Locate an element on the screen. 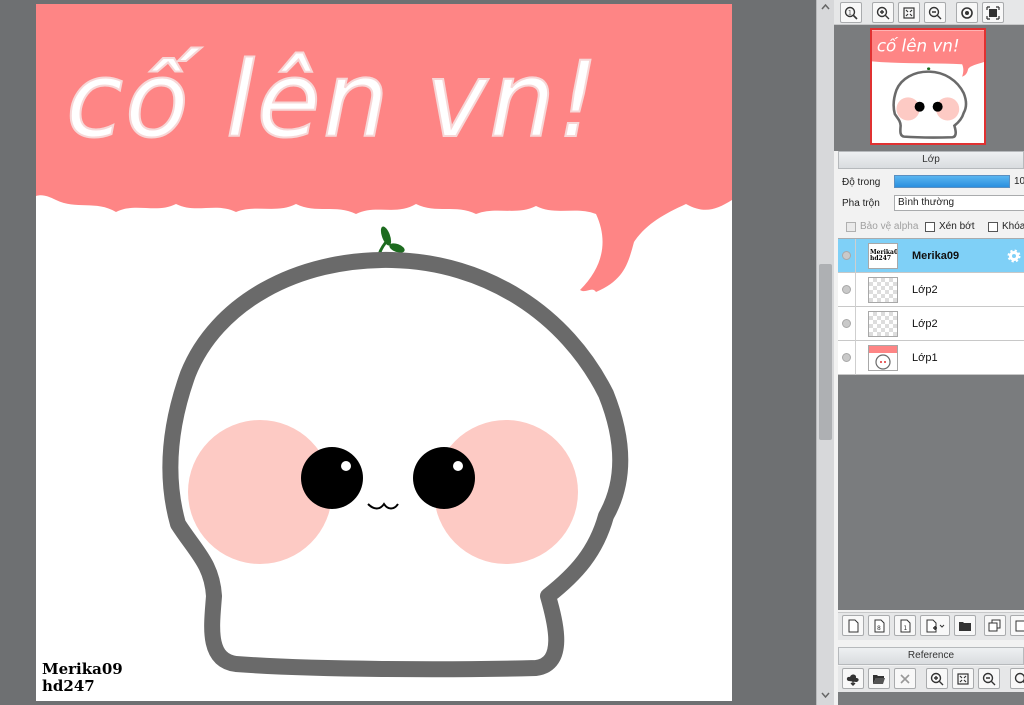  reference-preview is located at coordinates (931, 698).